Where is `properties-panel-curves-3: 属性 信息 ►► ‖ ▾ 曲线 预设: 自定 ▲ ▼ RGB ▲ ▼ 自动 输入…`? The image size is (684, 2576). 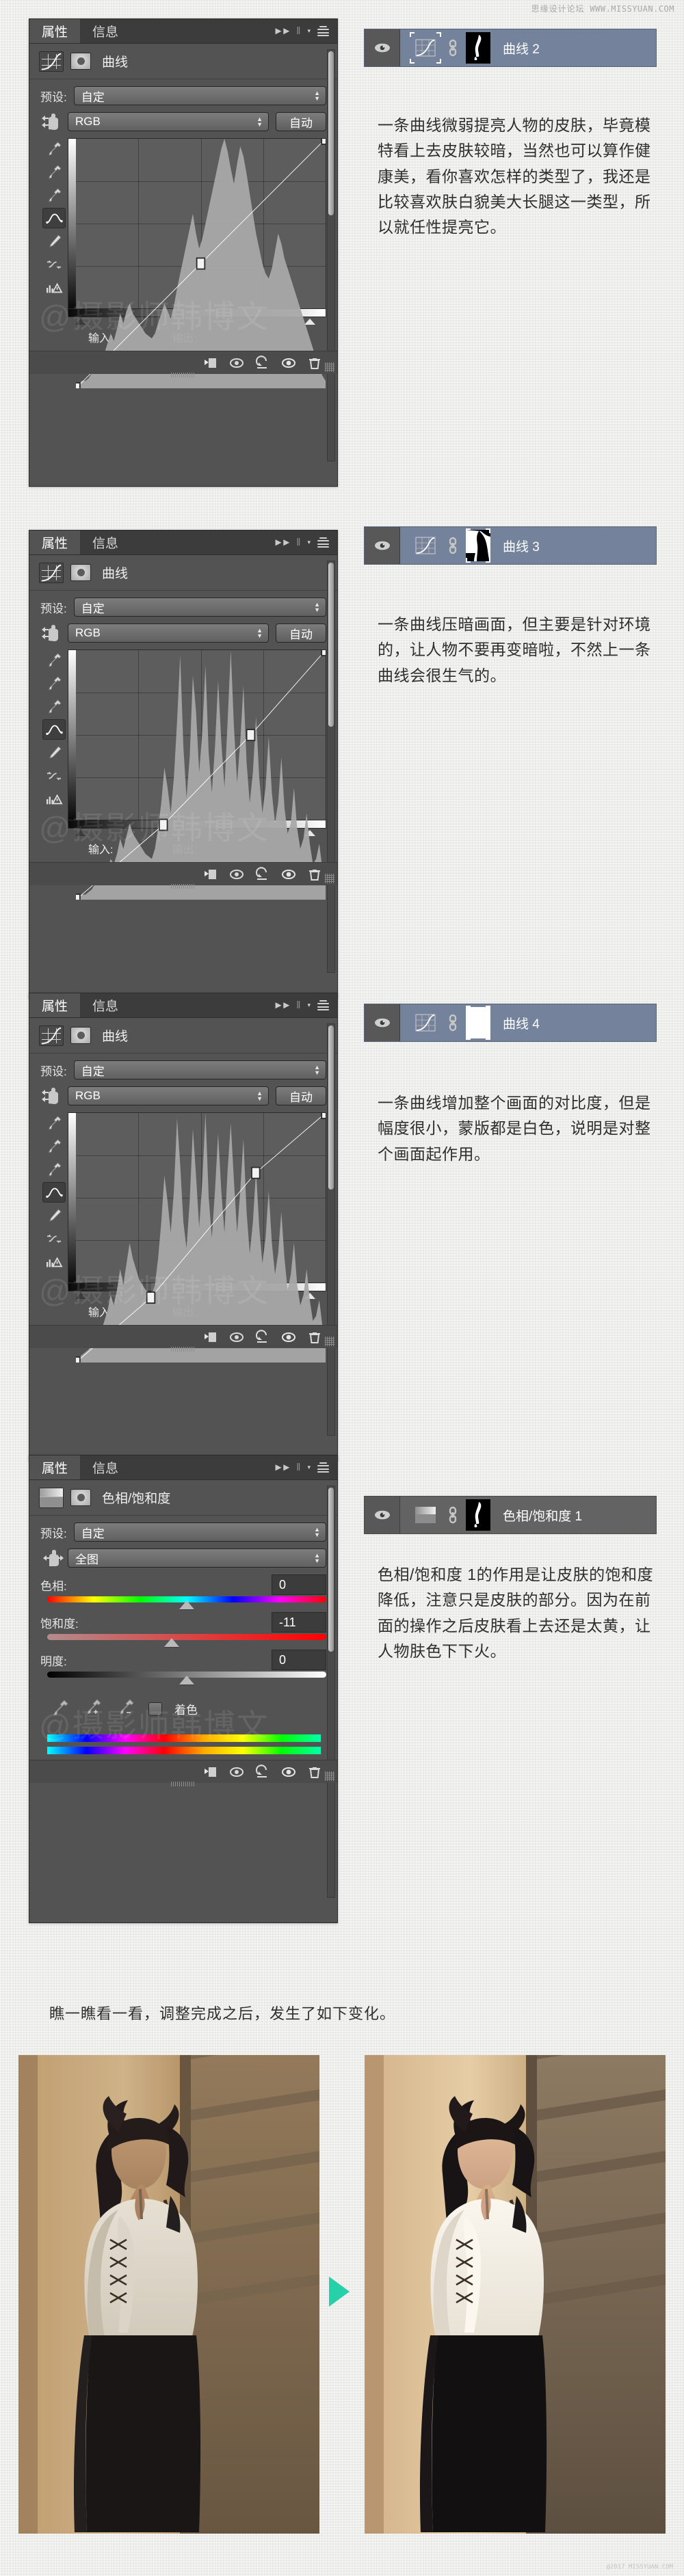 properties-panel-curves-3: 属性 信息 ►► ‖ ▾ 曲线 预设: 自定 ▲ ▼ RGB ▲ ▼ 自动 输入… is located at coordinates (183, 764).